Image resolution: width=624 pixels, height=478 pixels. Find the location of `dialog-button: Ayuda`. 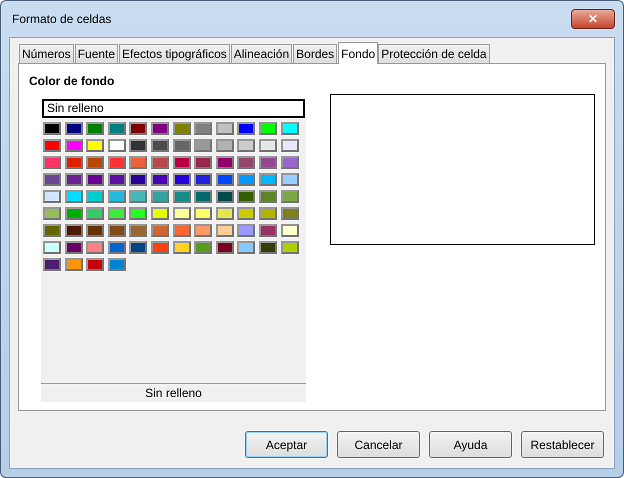

dialog-button: Ayuda is located at coordinates (470, 444).